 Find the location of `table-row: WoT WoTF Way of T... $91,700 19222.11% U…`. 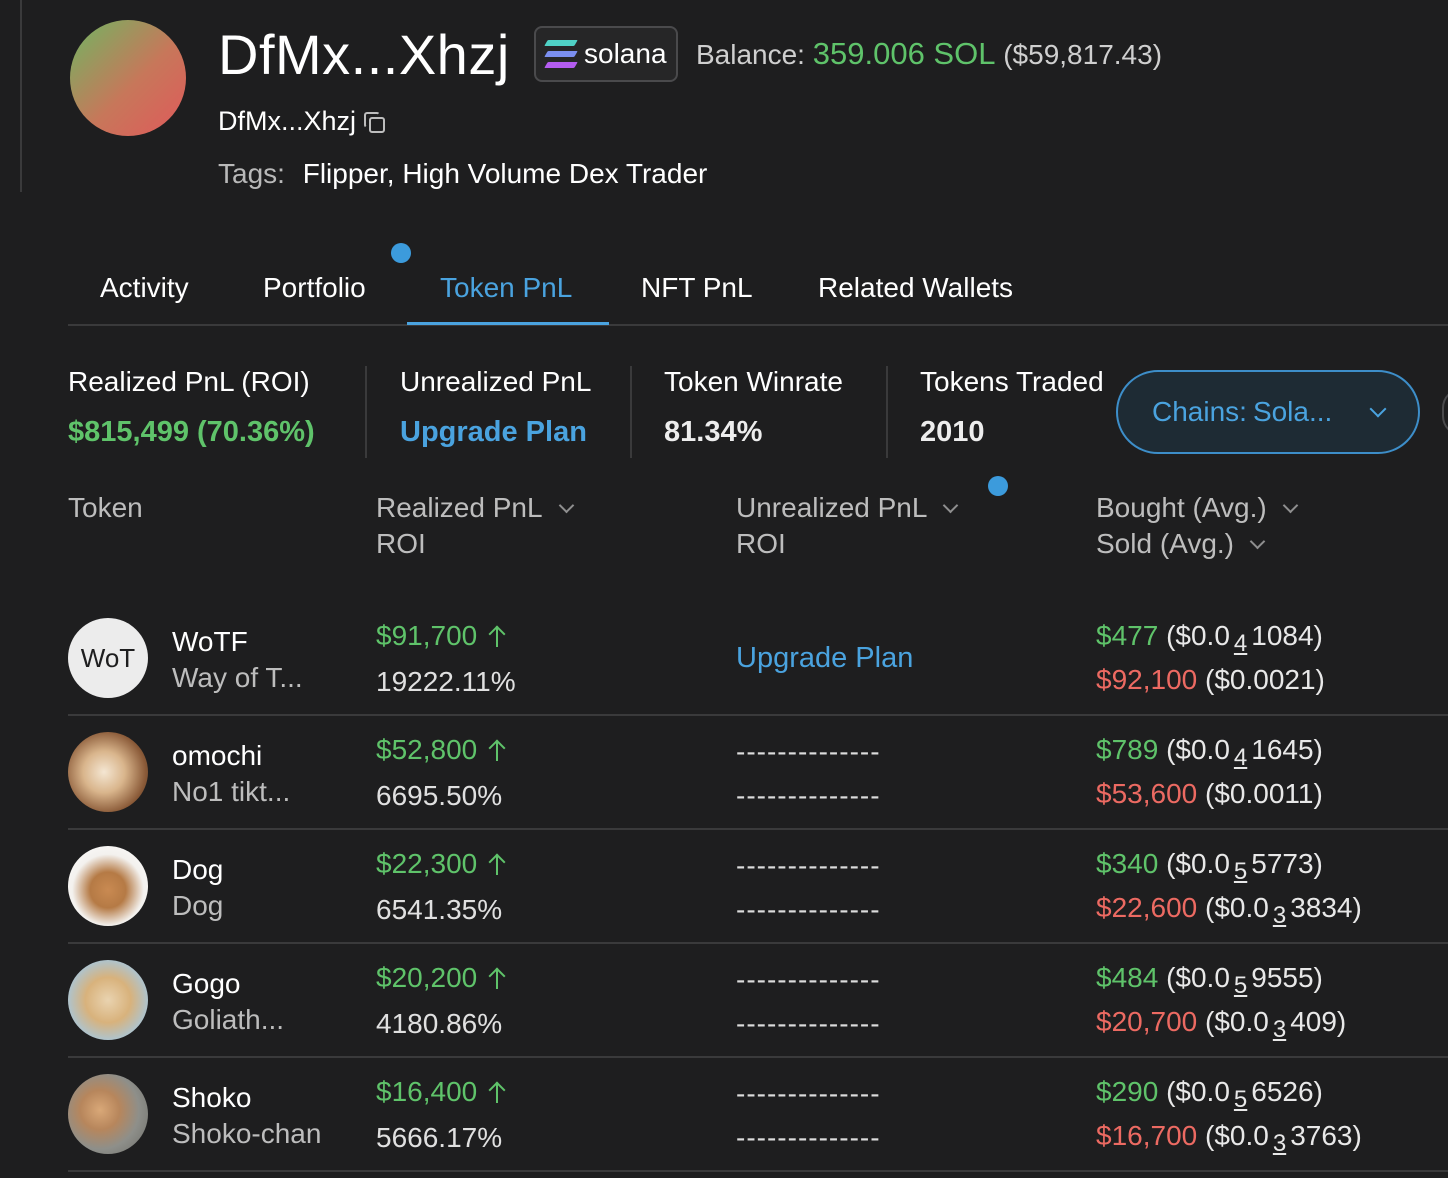

table-row: WoT WoTF Way of T... $91,700 19222.11% U… is located at coordinates (724, 659).